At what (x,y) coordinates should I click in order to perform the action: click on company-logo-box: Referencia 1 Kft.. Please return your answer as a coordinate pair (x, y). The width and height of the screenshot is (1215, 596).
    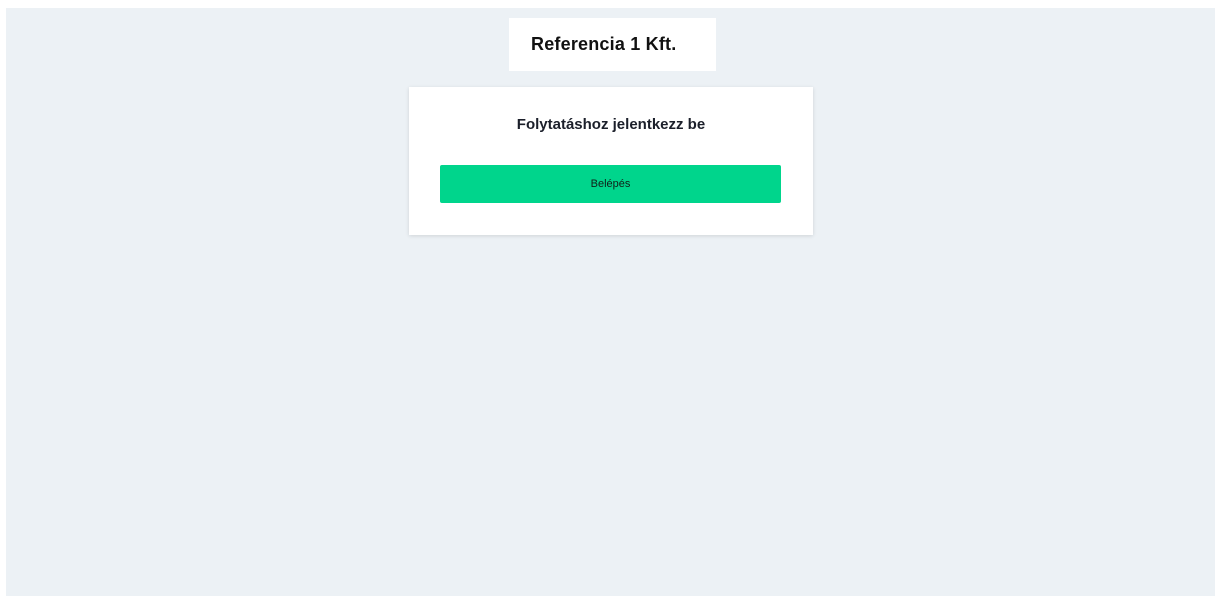
    Looking at the image, I should click on (612, 44).